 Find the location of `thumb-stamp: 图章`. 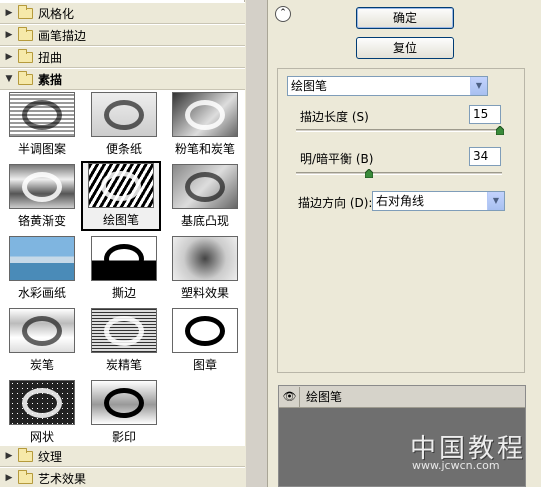

thumb-stamp: 图章 is located at coordinates (205, 341).